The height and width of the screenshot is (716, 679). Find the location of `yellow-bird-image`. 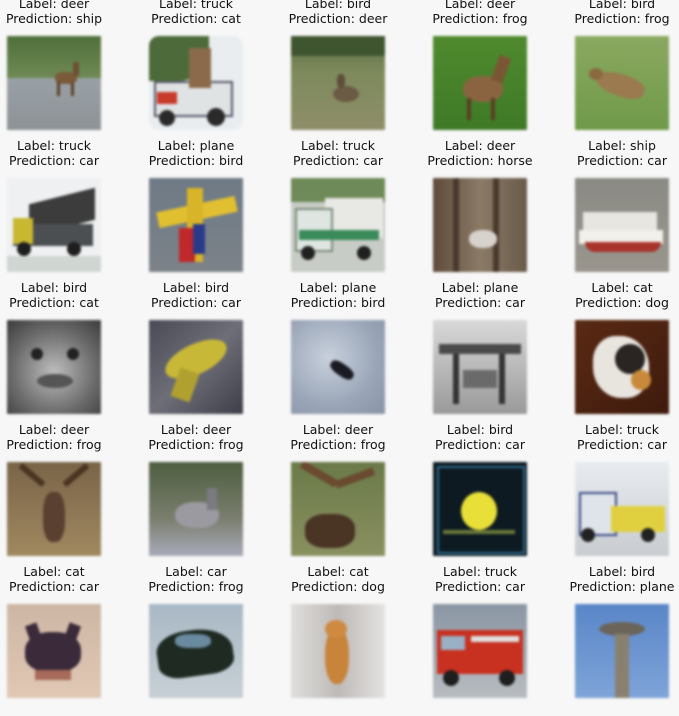

yellow-bird-image is located at coordinates (196, 367).